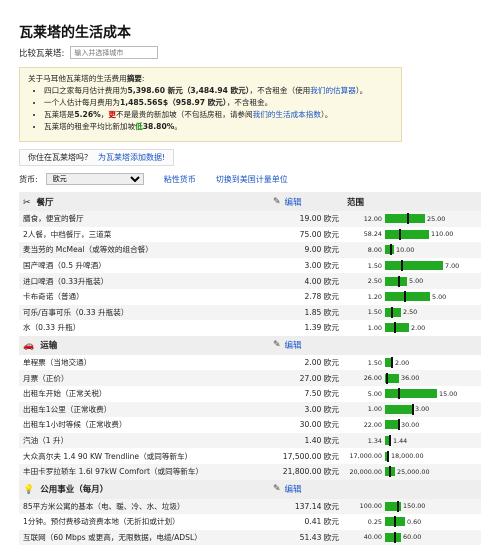 This screenshot has height=553, width=500. I want to click on edit-restaurants-link: 编辑, so click(293, 202).